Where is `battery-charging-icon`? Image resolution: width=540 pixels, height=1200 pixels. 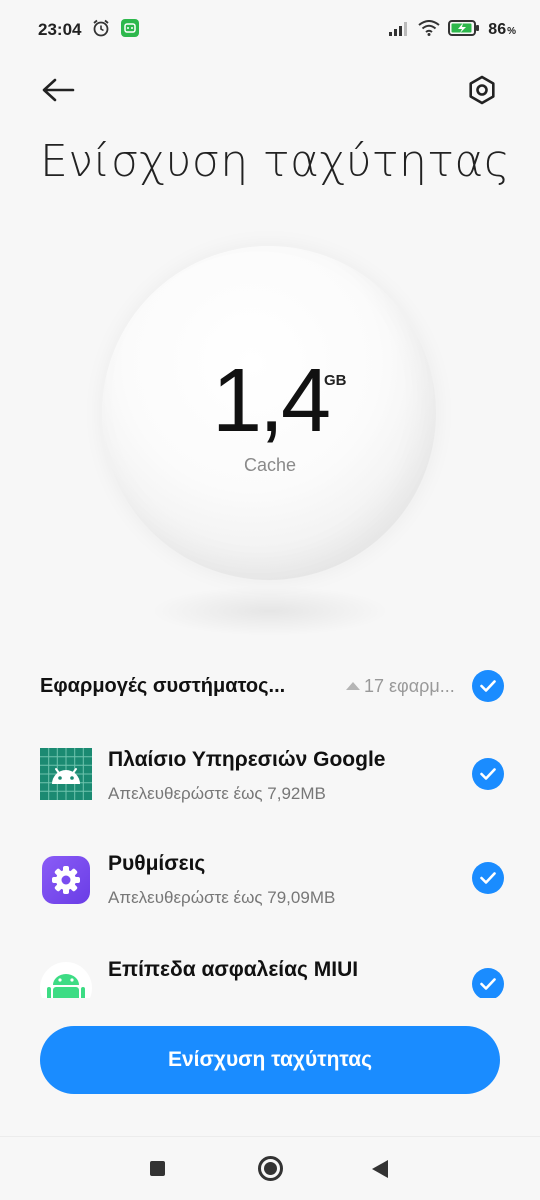
battery-charging-icon is located at coordinates (464, 30).